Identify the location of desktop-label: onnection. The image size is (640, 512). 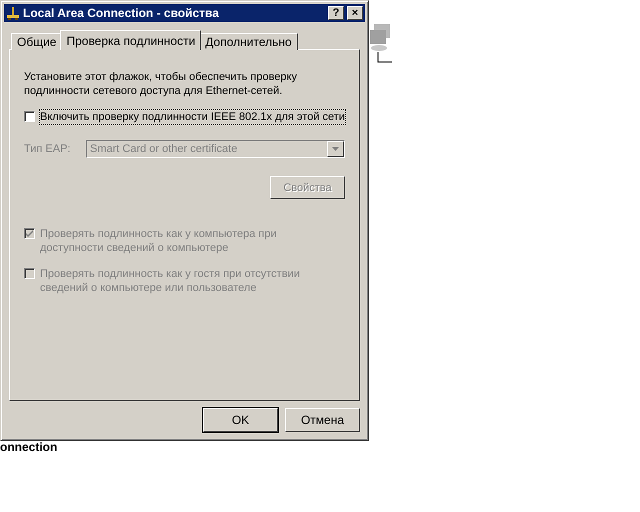
(29, 447).